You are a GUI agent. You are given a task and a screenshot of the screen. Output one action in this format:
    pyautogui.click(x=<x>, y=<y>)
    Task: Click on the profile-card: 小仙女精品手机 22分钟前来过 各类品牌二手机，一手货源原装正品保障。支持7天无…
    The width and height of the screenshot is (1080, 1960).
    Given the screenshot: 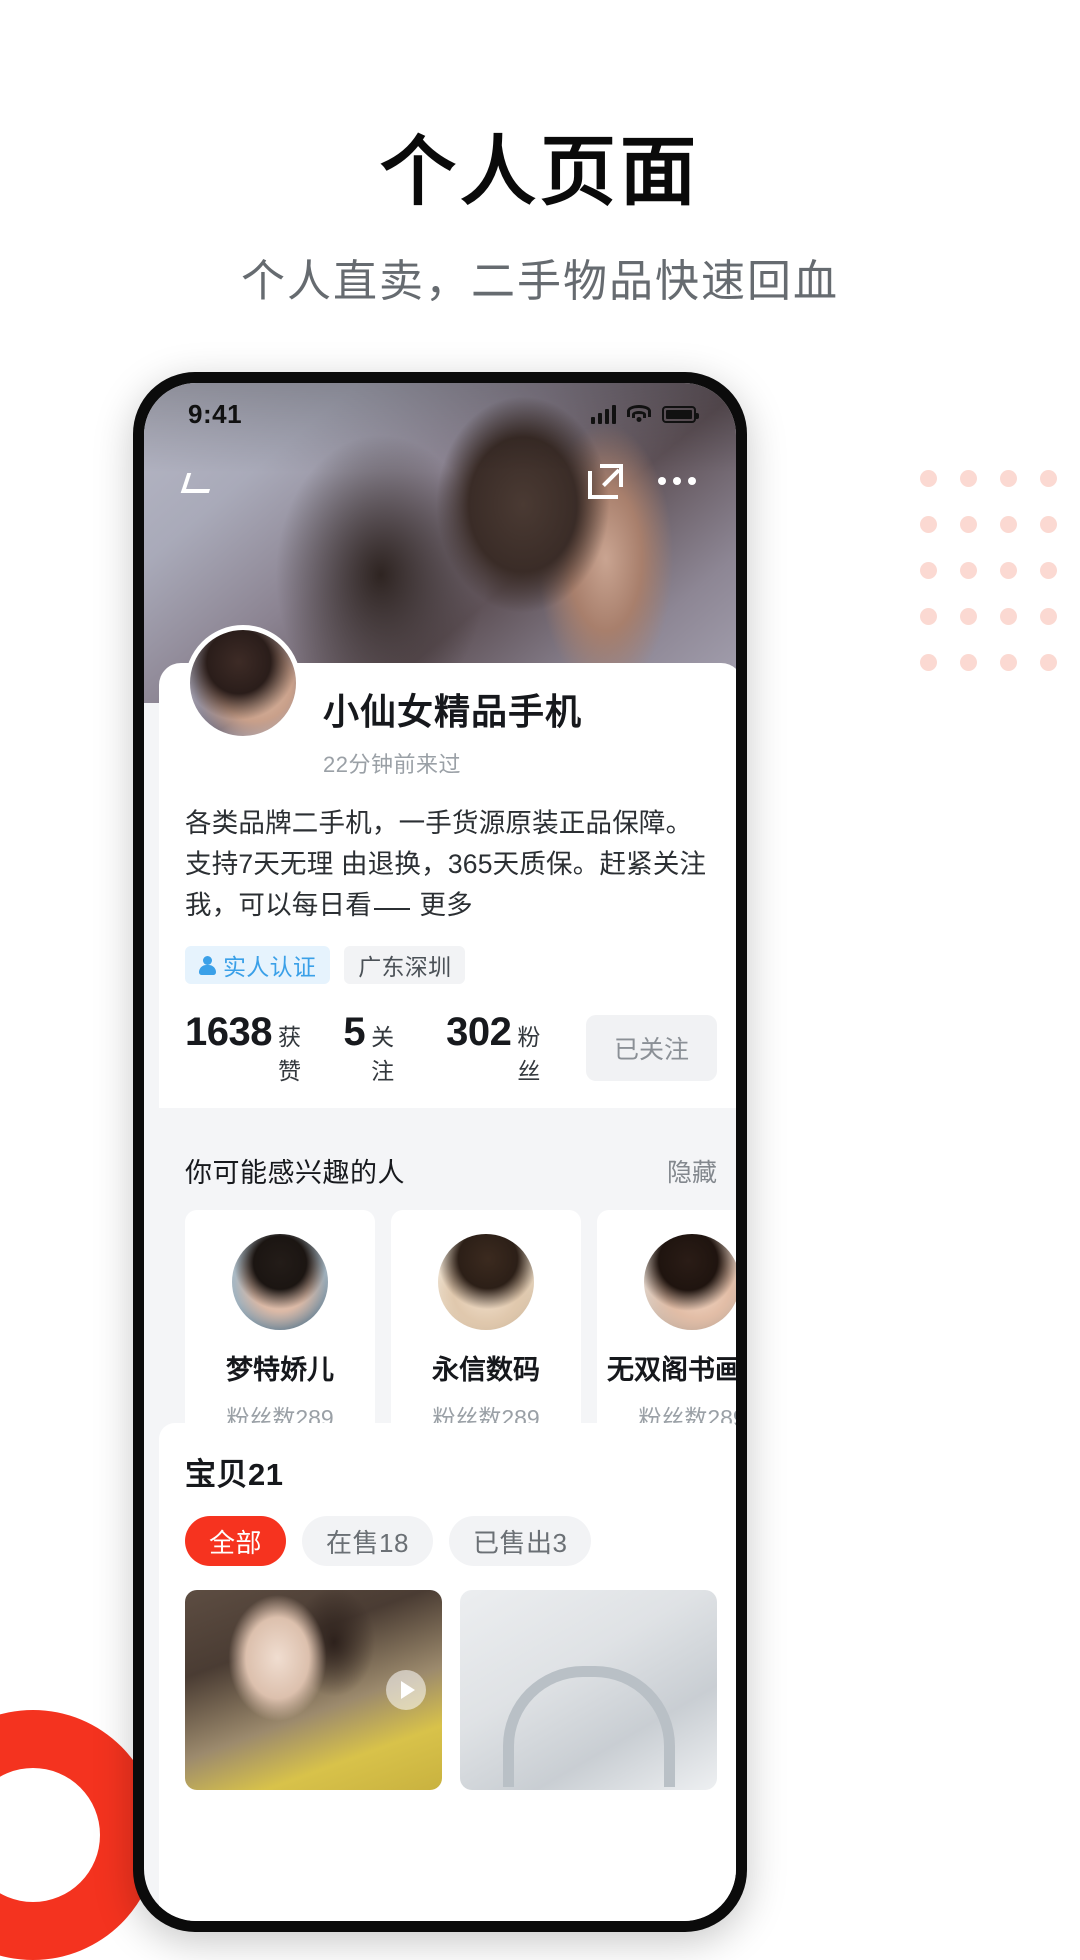 What is the action you would take?
    pyautogui.click(x=447, y=866)
    